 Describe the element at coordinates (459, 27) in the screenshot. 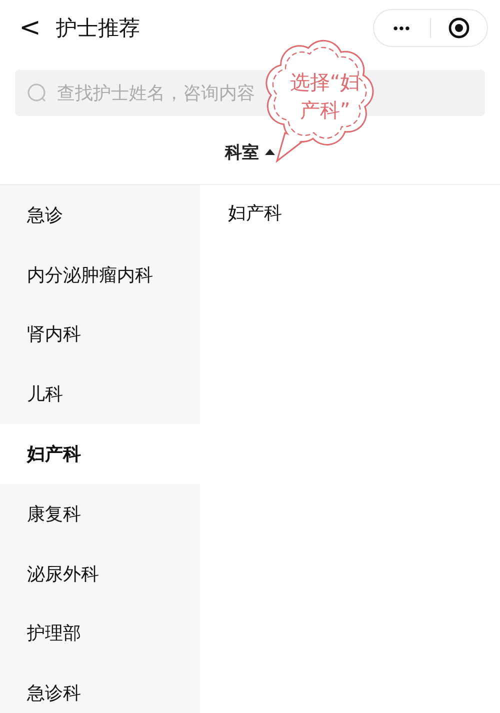

I see `target-icon` at that location.